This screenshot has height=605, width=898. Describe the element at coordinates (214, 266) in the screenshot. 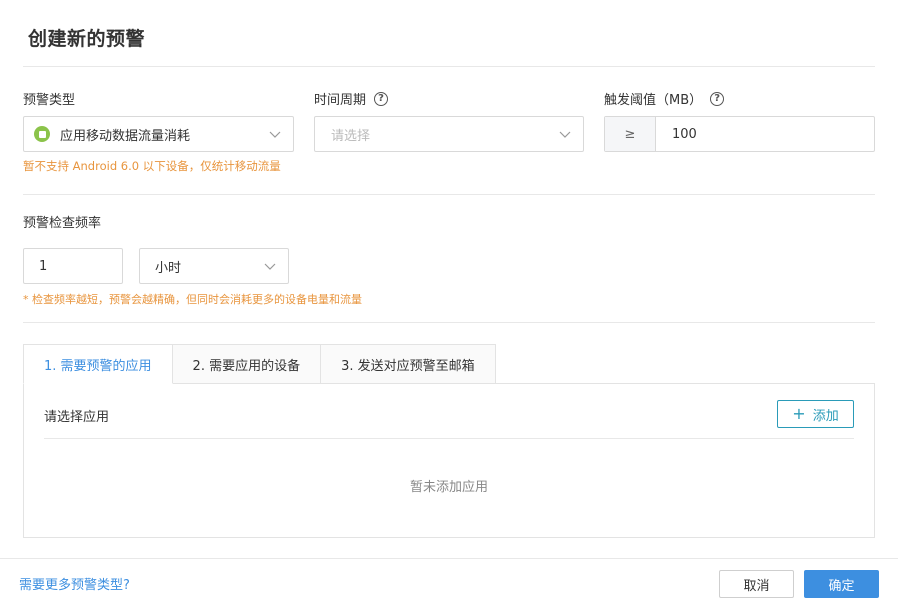

I see `check-frequency-unit-select: 小时` at that location.